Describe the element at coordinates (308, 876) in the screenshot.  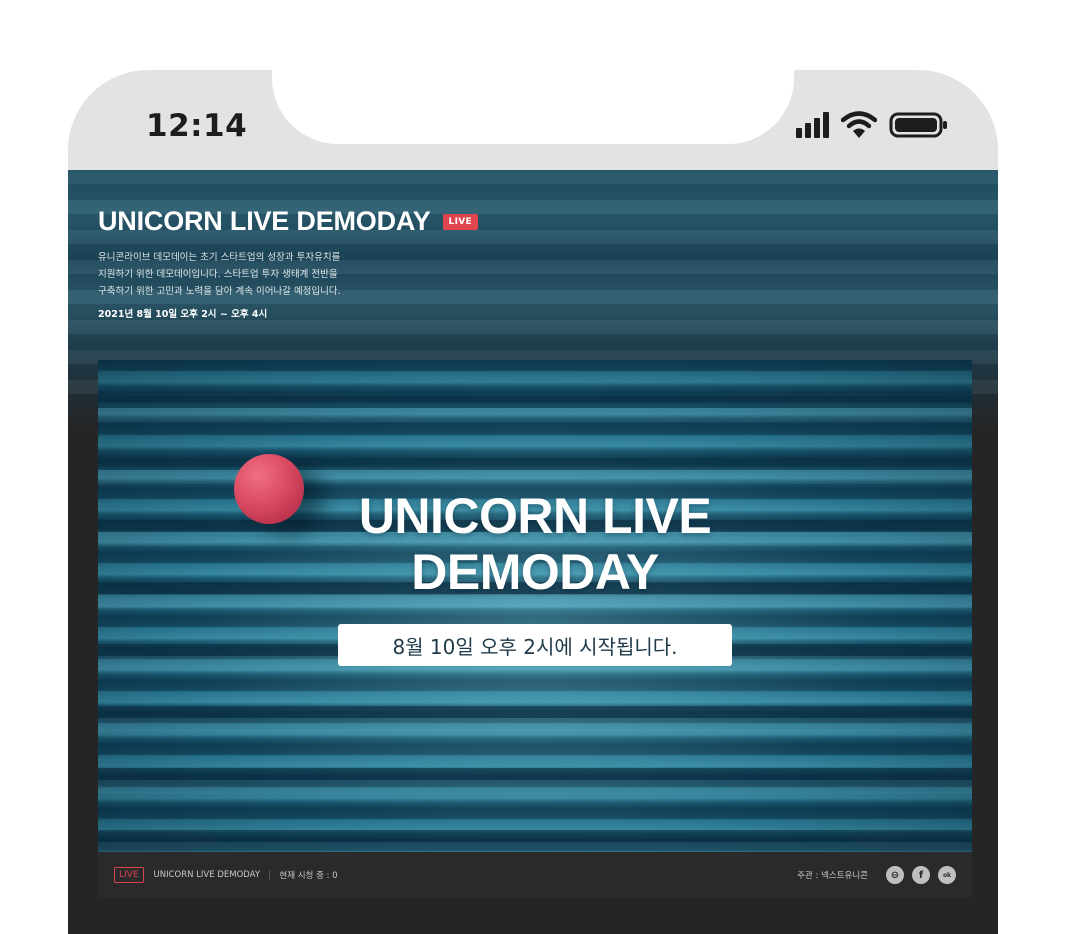
I see `viewer-count: 현재 시청 중 : 0` at that location.